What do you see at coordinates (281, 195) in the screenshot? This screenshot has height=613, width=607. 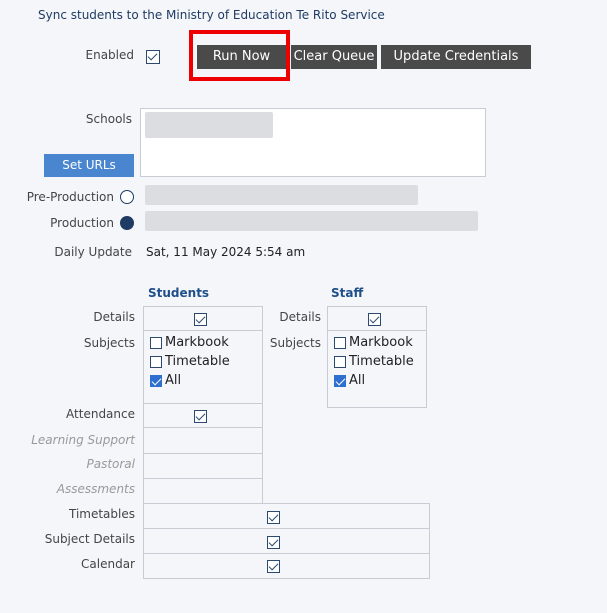 I see `pre-production-url-redacted` at bounding box center [281, 195].